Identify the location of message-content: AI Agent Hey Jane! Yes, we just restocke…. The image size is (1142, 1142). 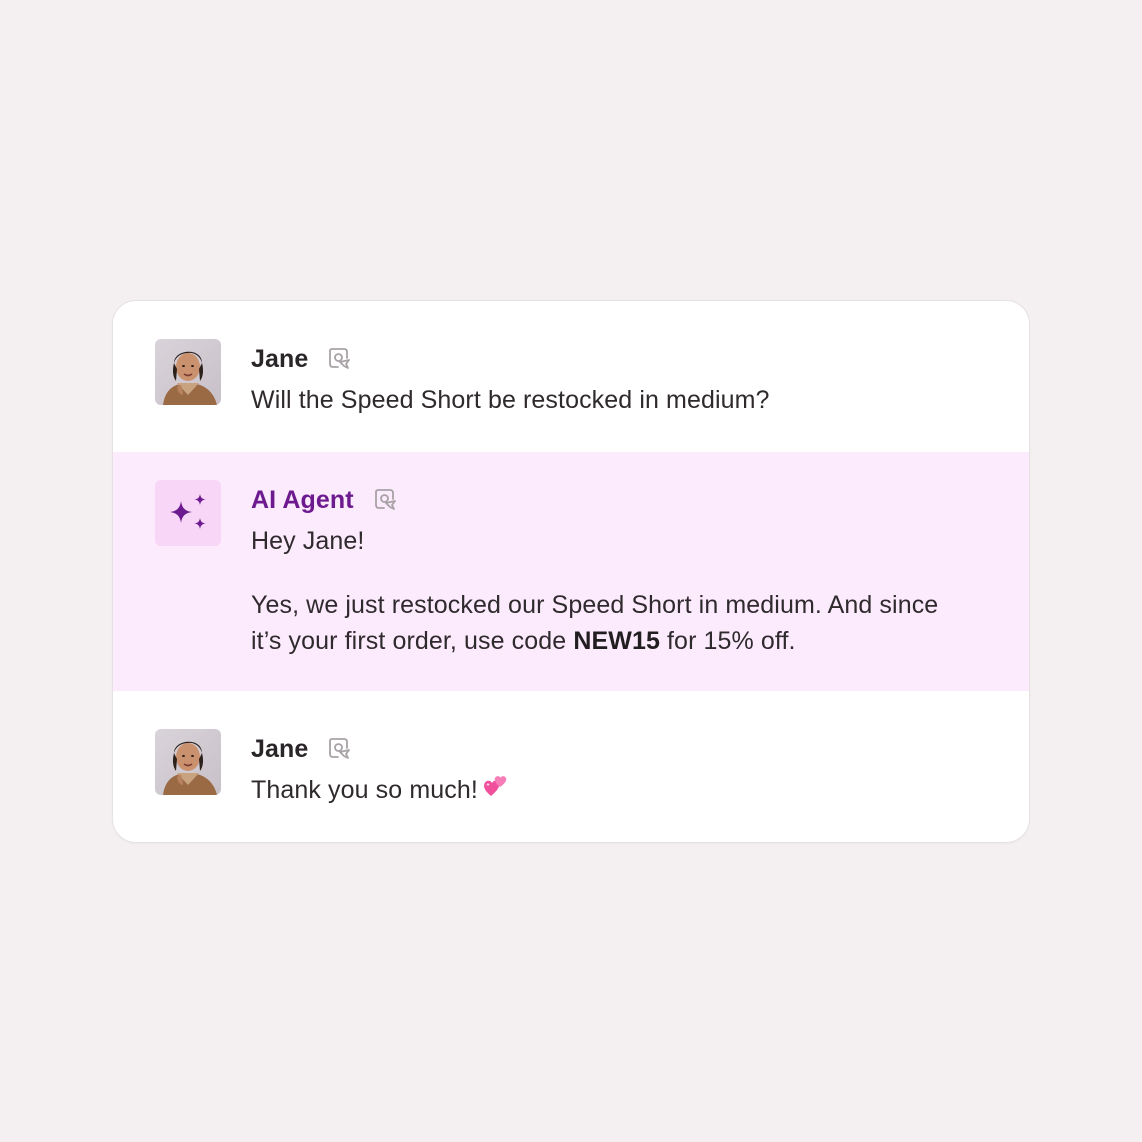
(610, 570).